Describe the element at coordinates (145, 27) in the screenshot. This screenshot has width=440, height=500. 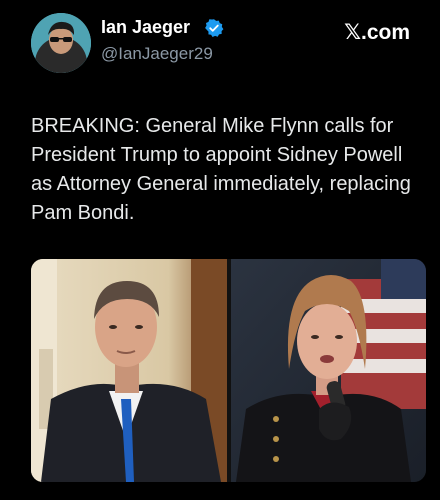
I see `author-name: Ian Jaeger` at that location.